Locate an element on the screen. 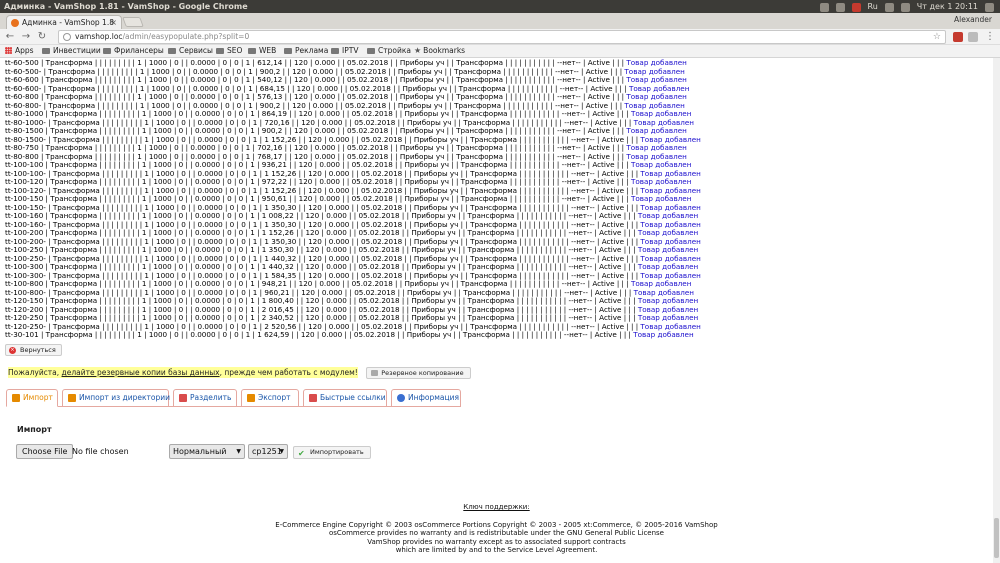 The image size is (1000, 563). close-tab-icon: × is located at coordinates (113, 22).